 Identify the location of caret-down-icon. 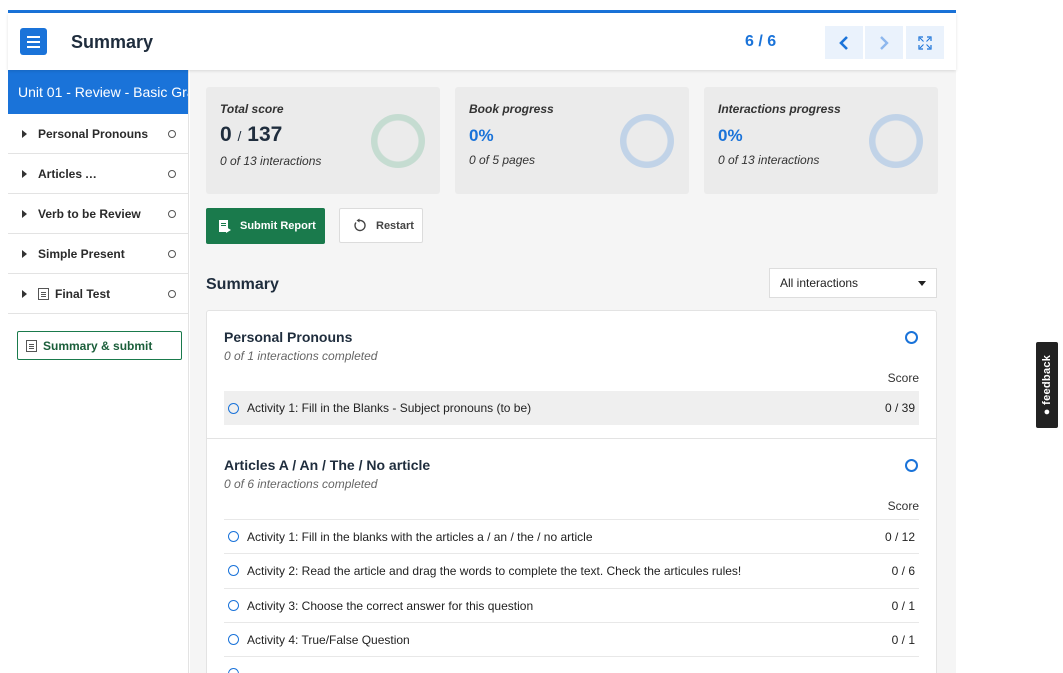
(922, 283).